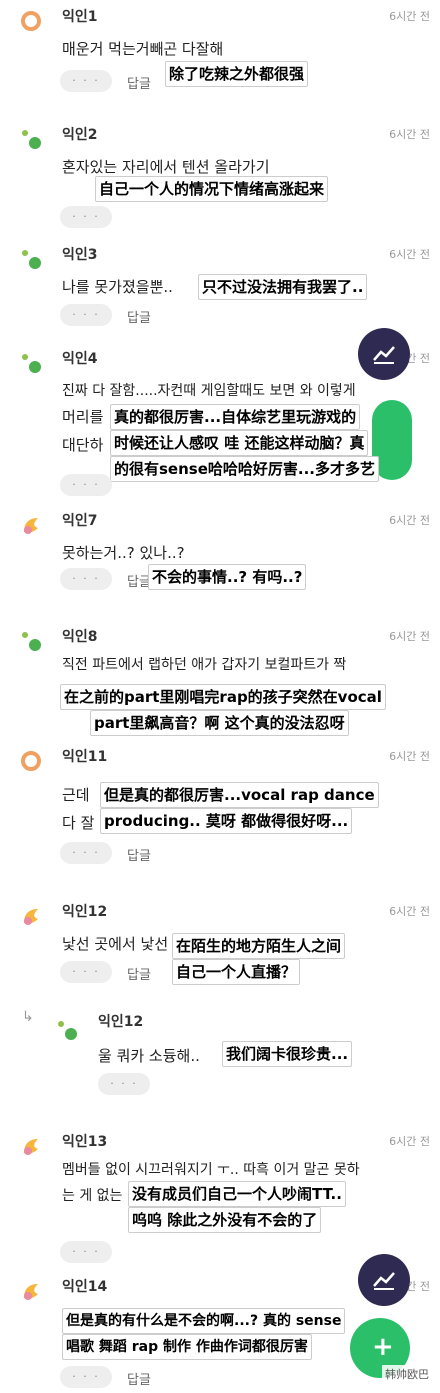 The width and height of the screenshot is (440, 1393). What do you see at coordinates (84, 756) in the screenshot?
I see `comment-author: 익인11` at bounding box center [84, 756].